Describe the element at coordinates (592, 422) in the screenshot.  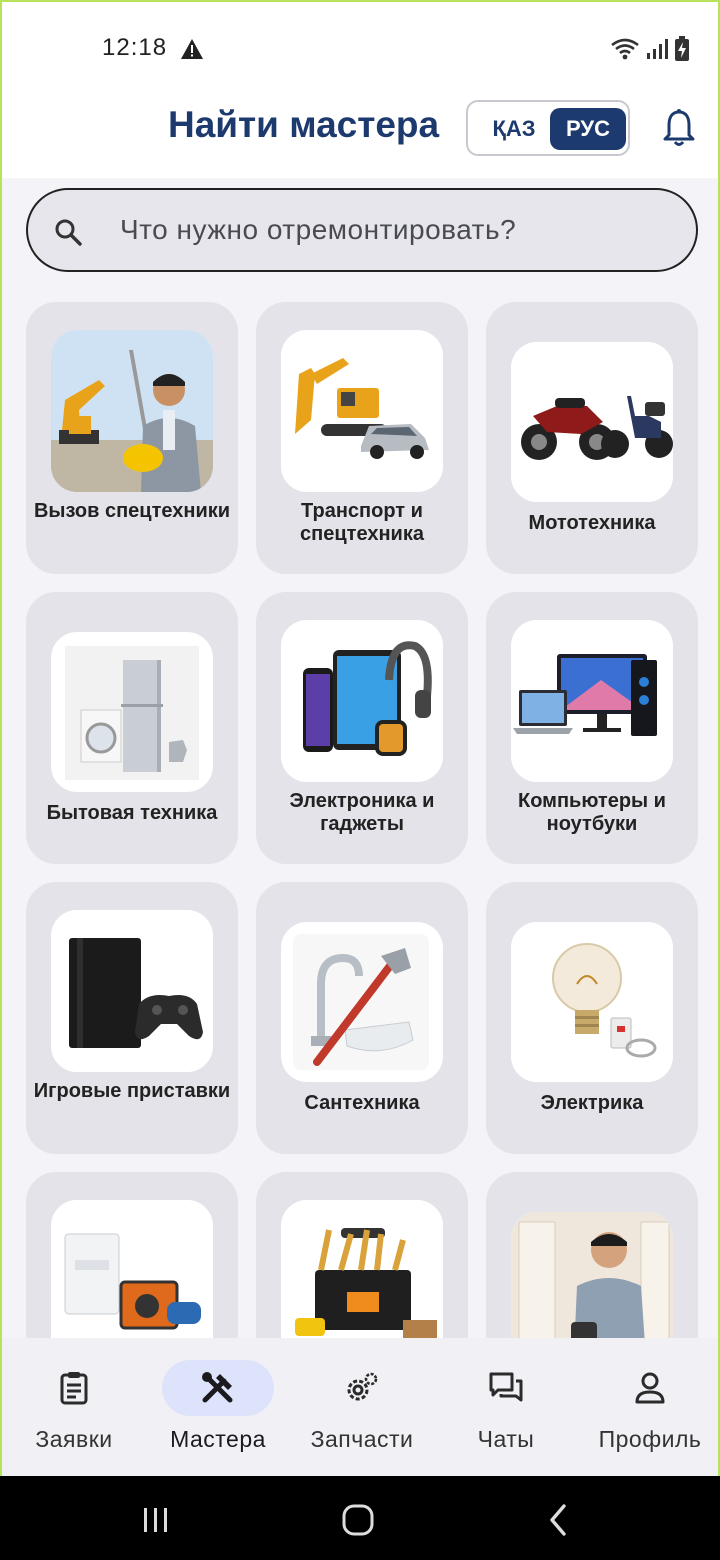
I see `category-thumb-motorcycles` at that location.